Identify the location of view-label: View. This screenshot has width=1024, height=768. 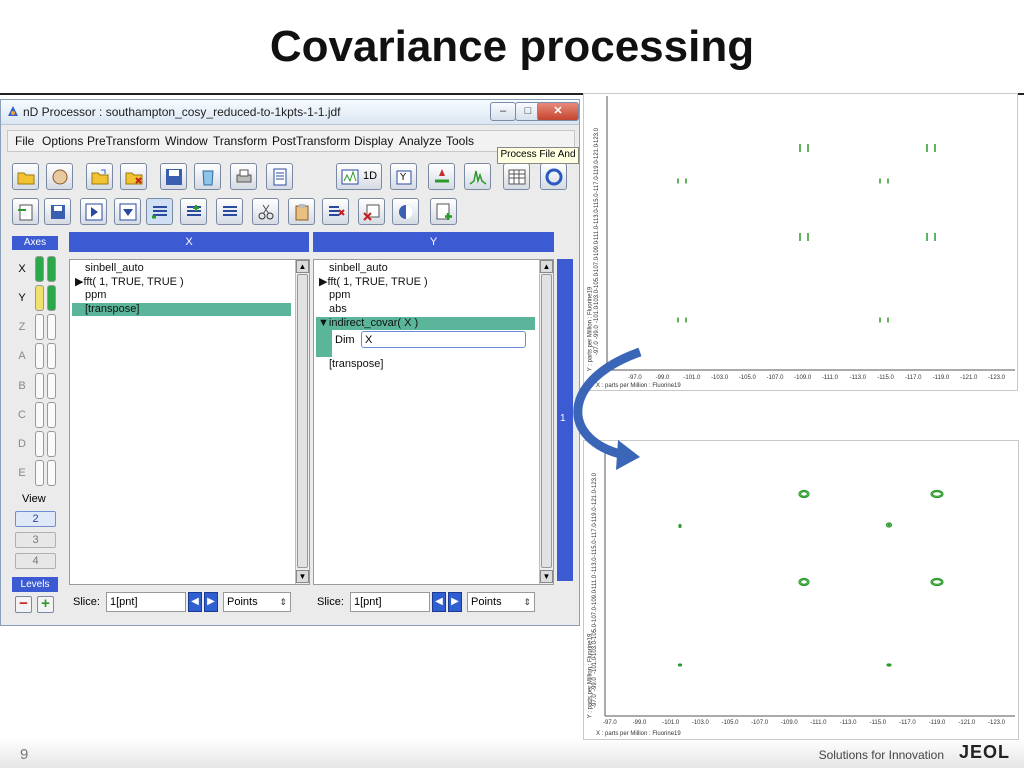
(34, 499).